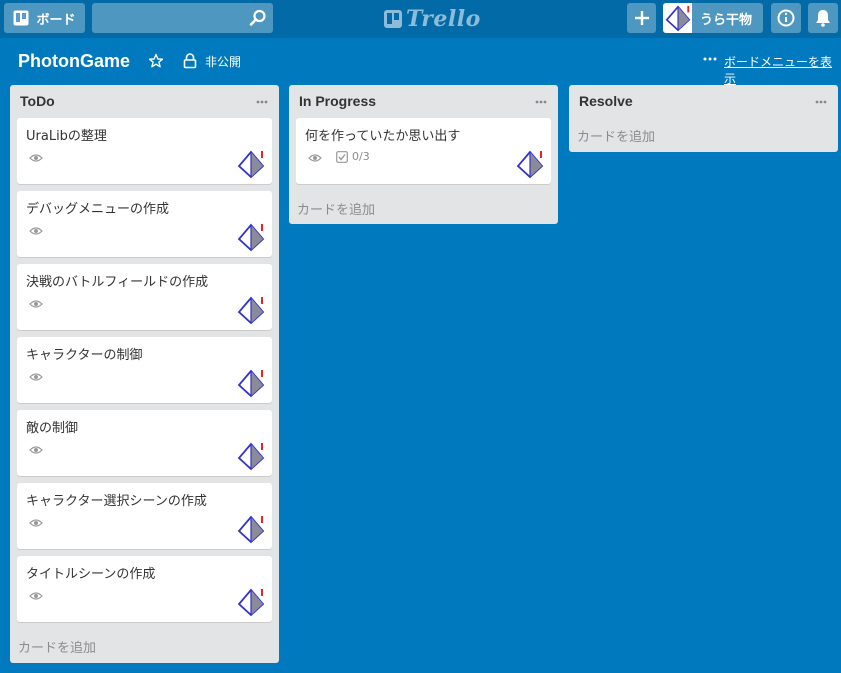 The image size is (841, 673). What do you see at coordinates (144, 370) in the screenshot?
I see `card: キャラクターの制御` at bounding box center [144, 370].